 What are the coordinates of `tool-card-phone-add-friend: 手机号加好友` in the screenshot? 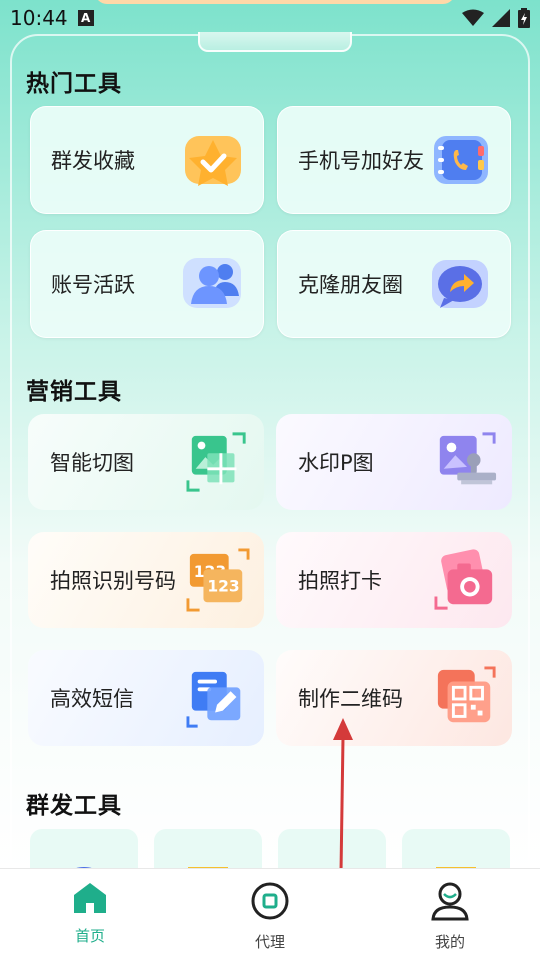 It's located at (394, 160).